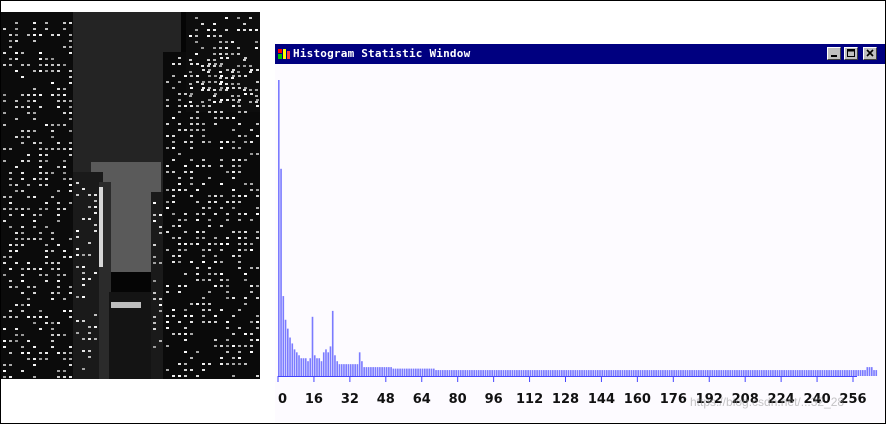 The image size is (886, 424). What do you see at coordinates (494, 399) in the screenshot?
I see `x-tick-label: 96` at bounding box center [494, 399].